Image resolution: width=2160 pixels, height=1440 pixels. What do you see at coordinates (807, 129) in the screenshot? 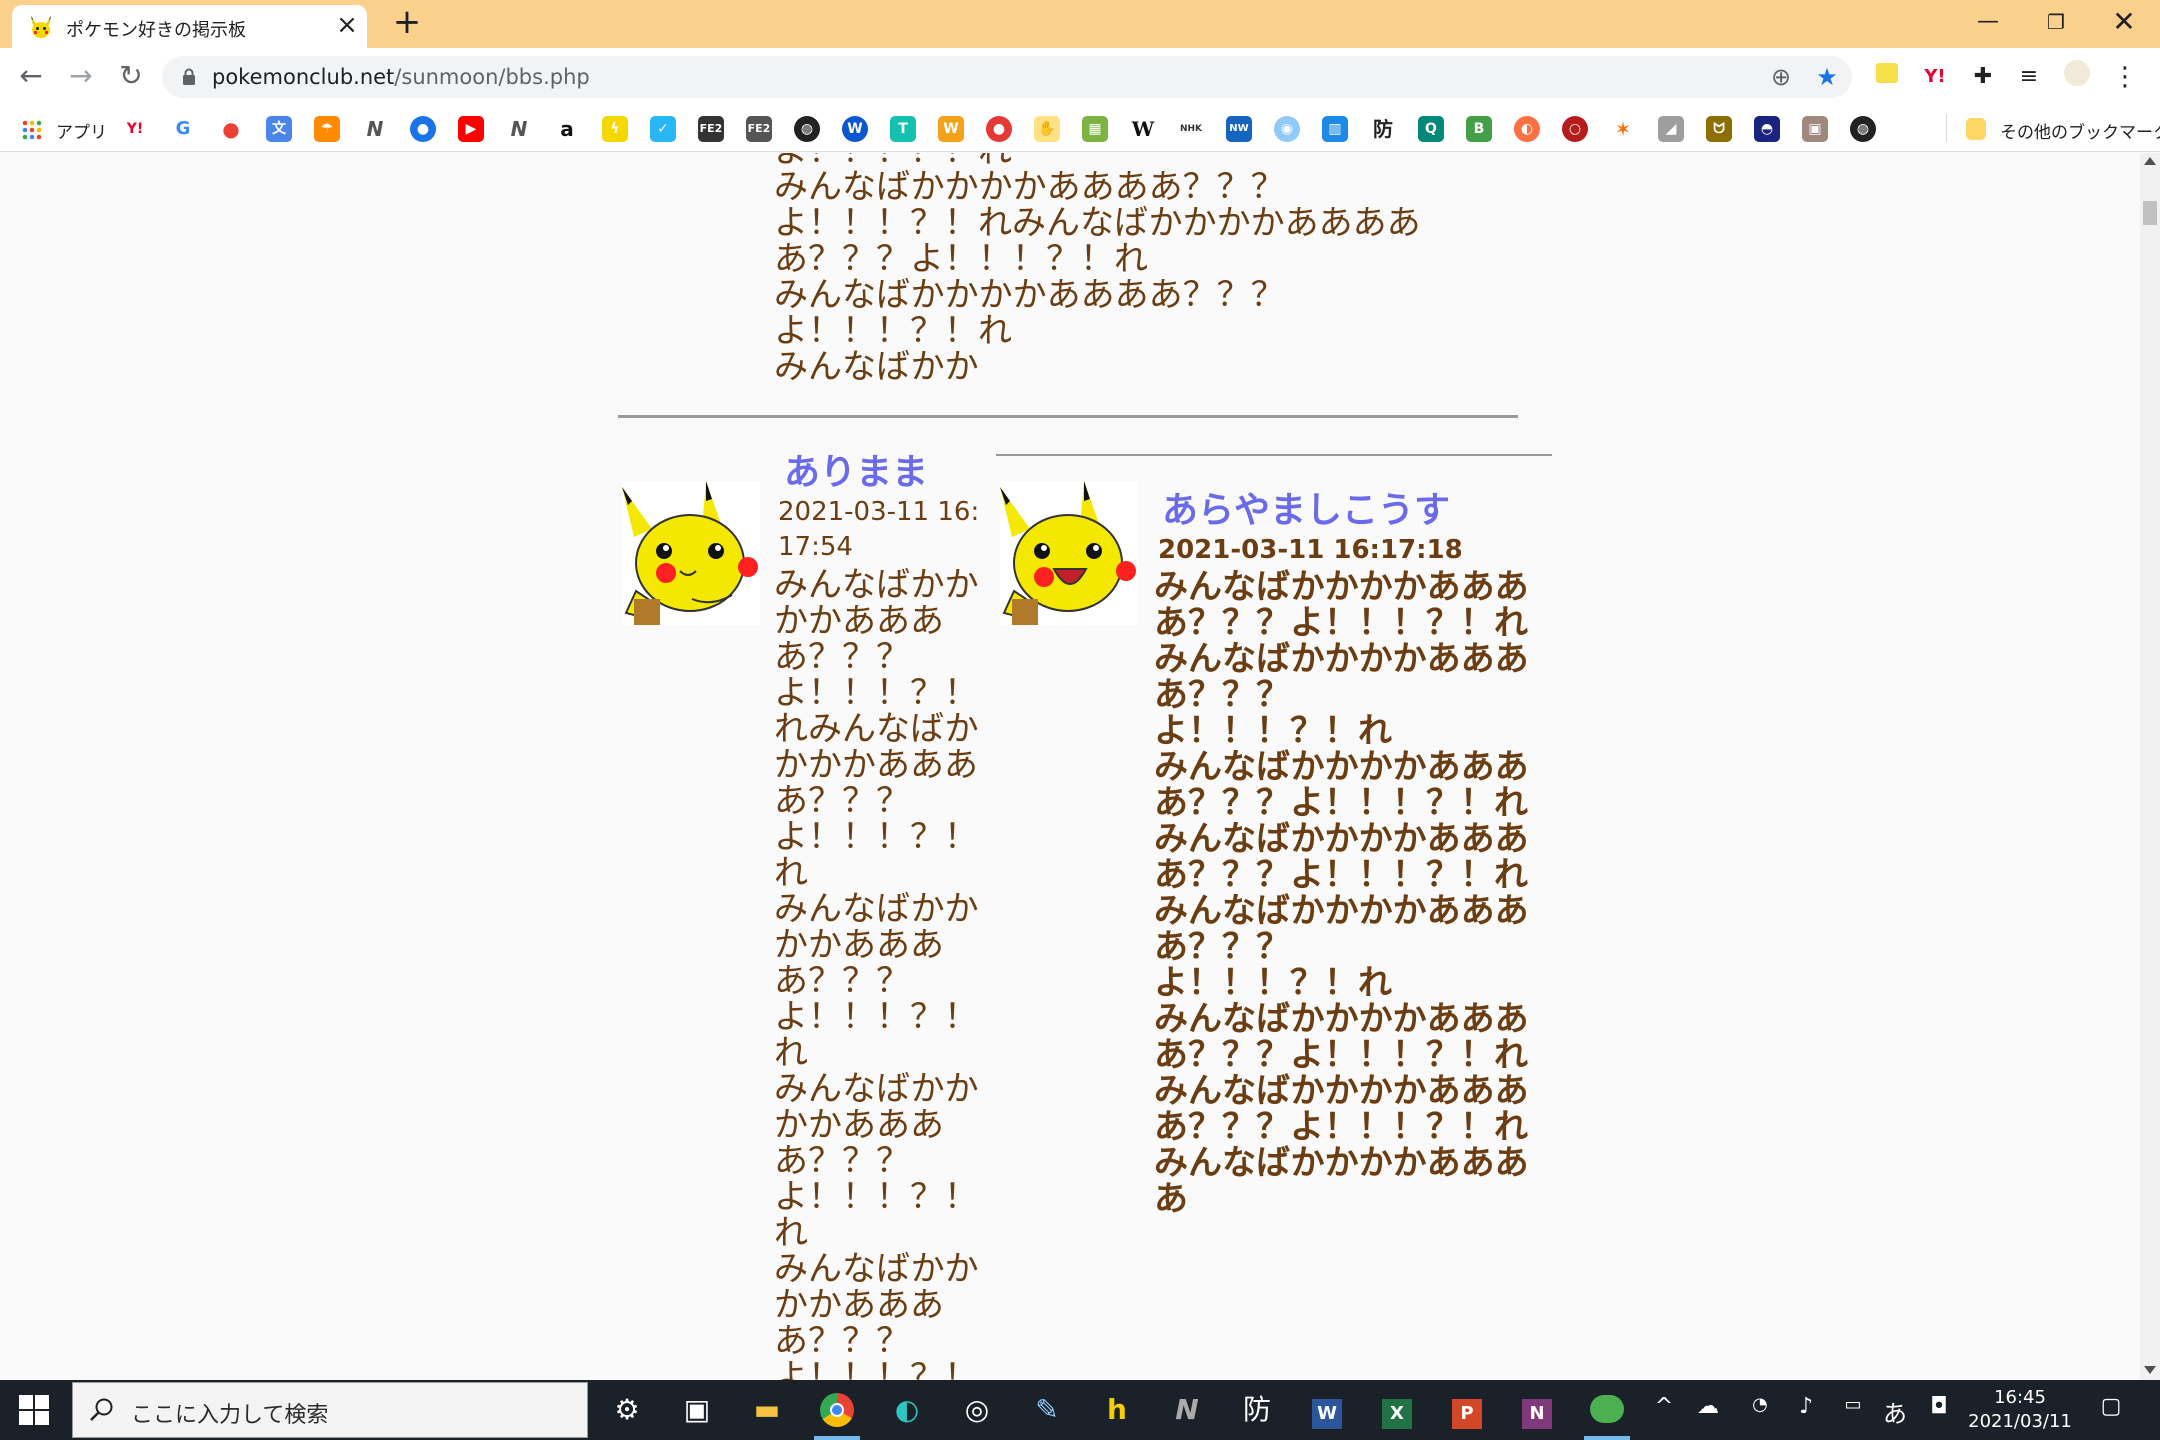
I see `bookmark-globe-icon: ◍` at bounding box center [807, 129].